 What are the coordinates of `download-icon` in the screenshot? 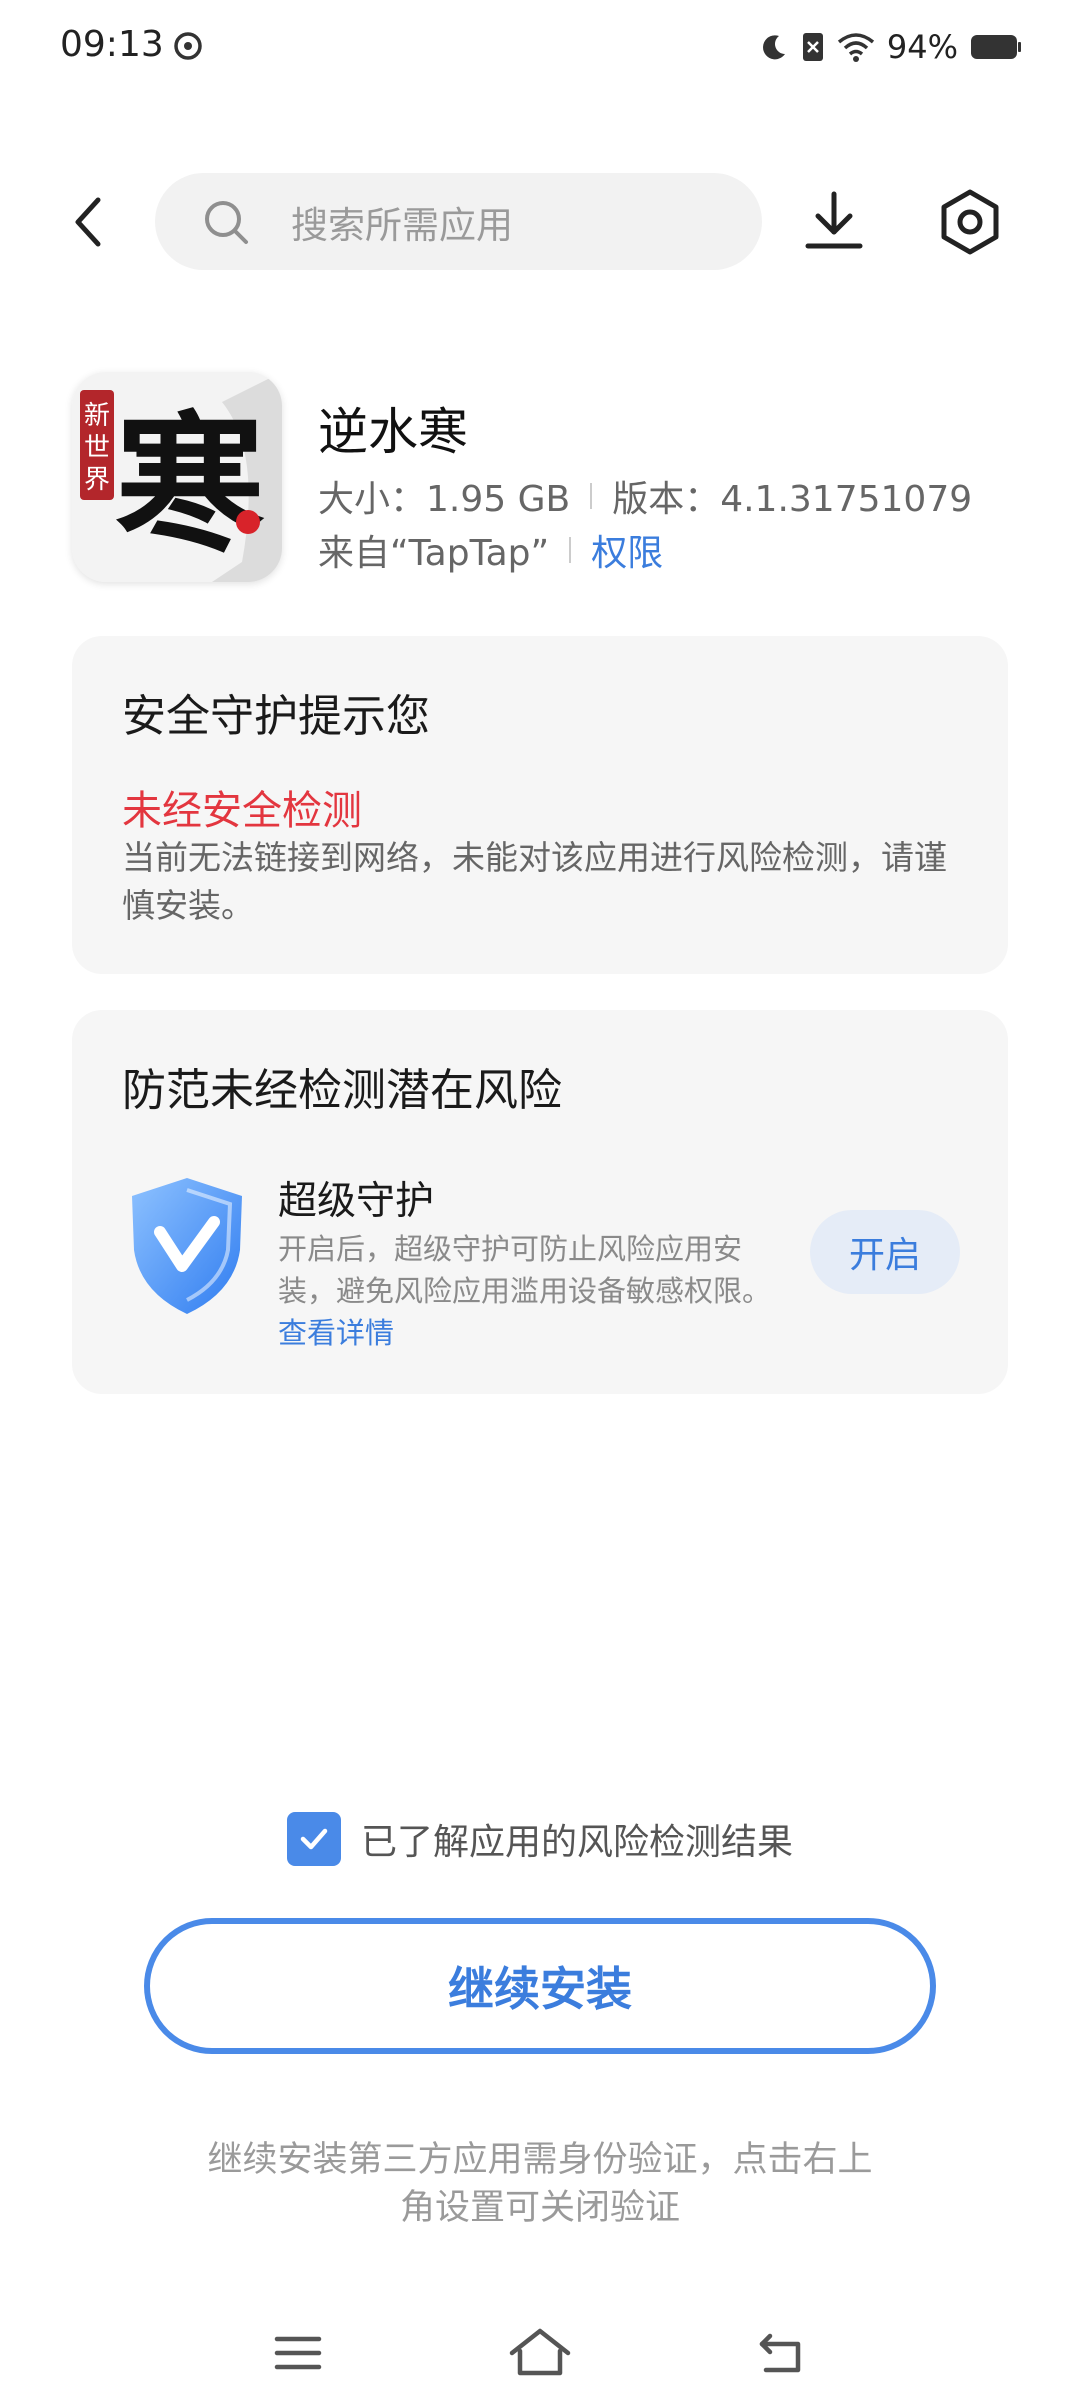 It's located at (834, 220).